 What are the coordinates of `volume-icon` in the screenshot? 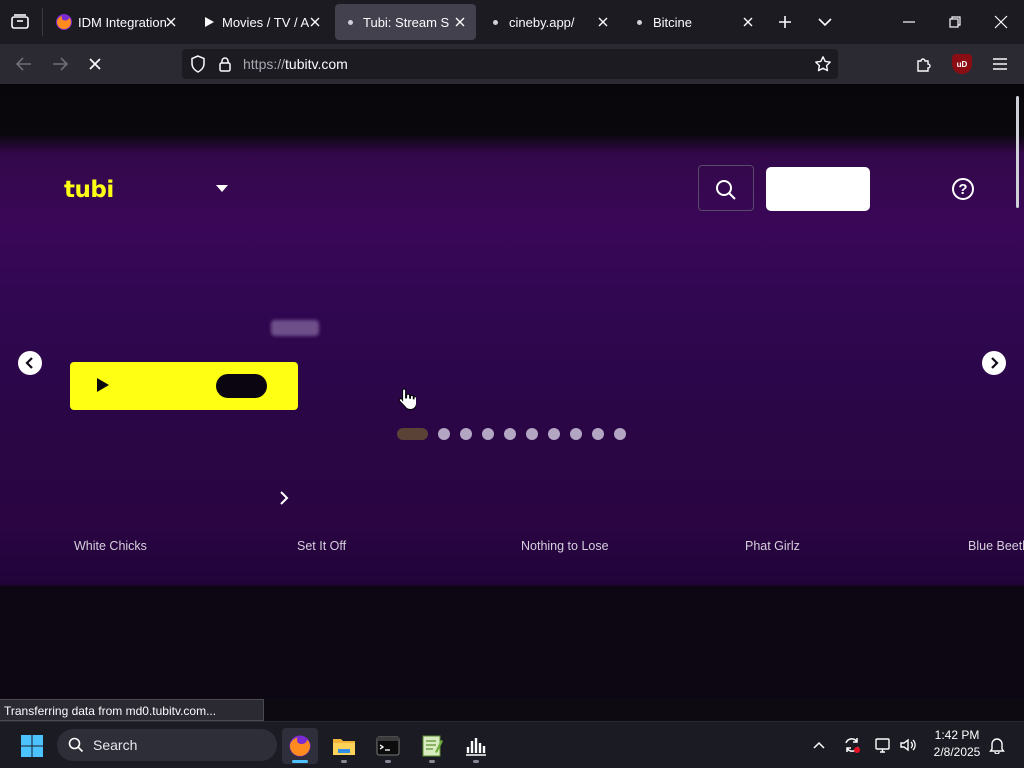 It's located at (908, 745).